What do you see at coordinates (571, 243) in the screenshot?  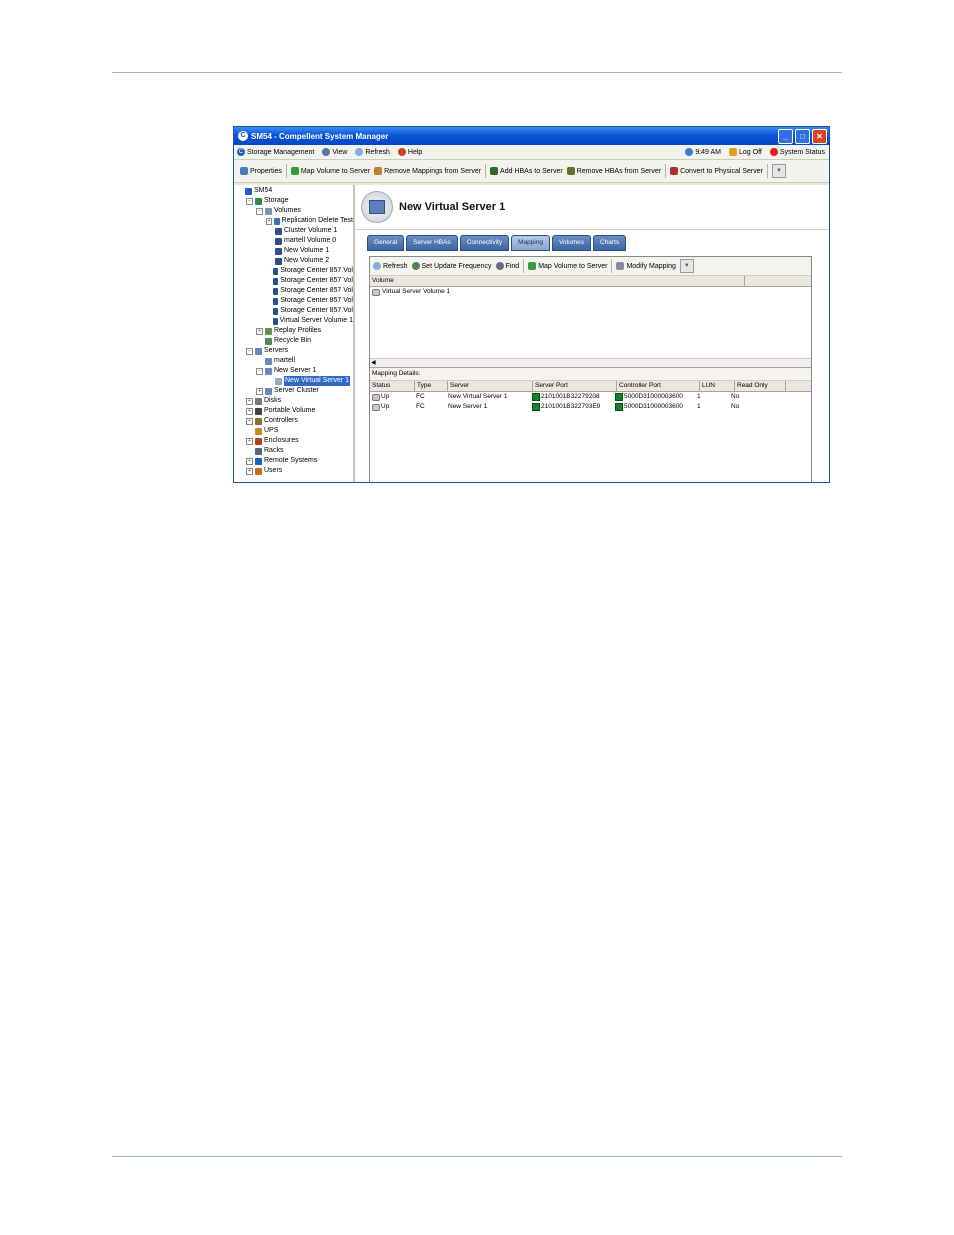 I see `tab-volumes: Volumes` at bounding box center [571, 243].